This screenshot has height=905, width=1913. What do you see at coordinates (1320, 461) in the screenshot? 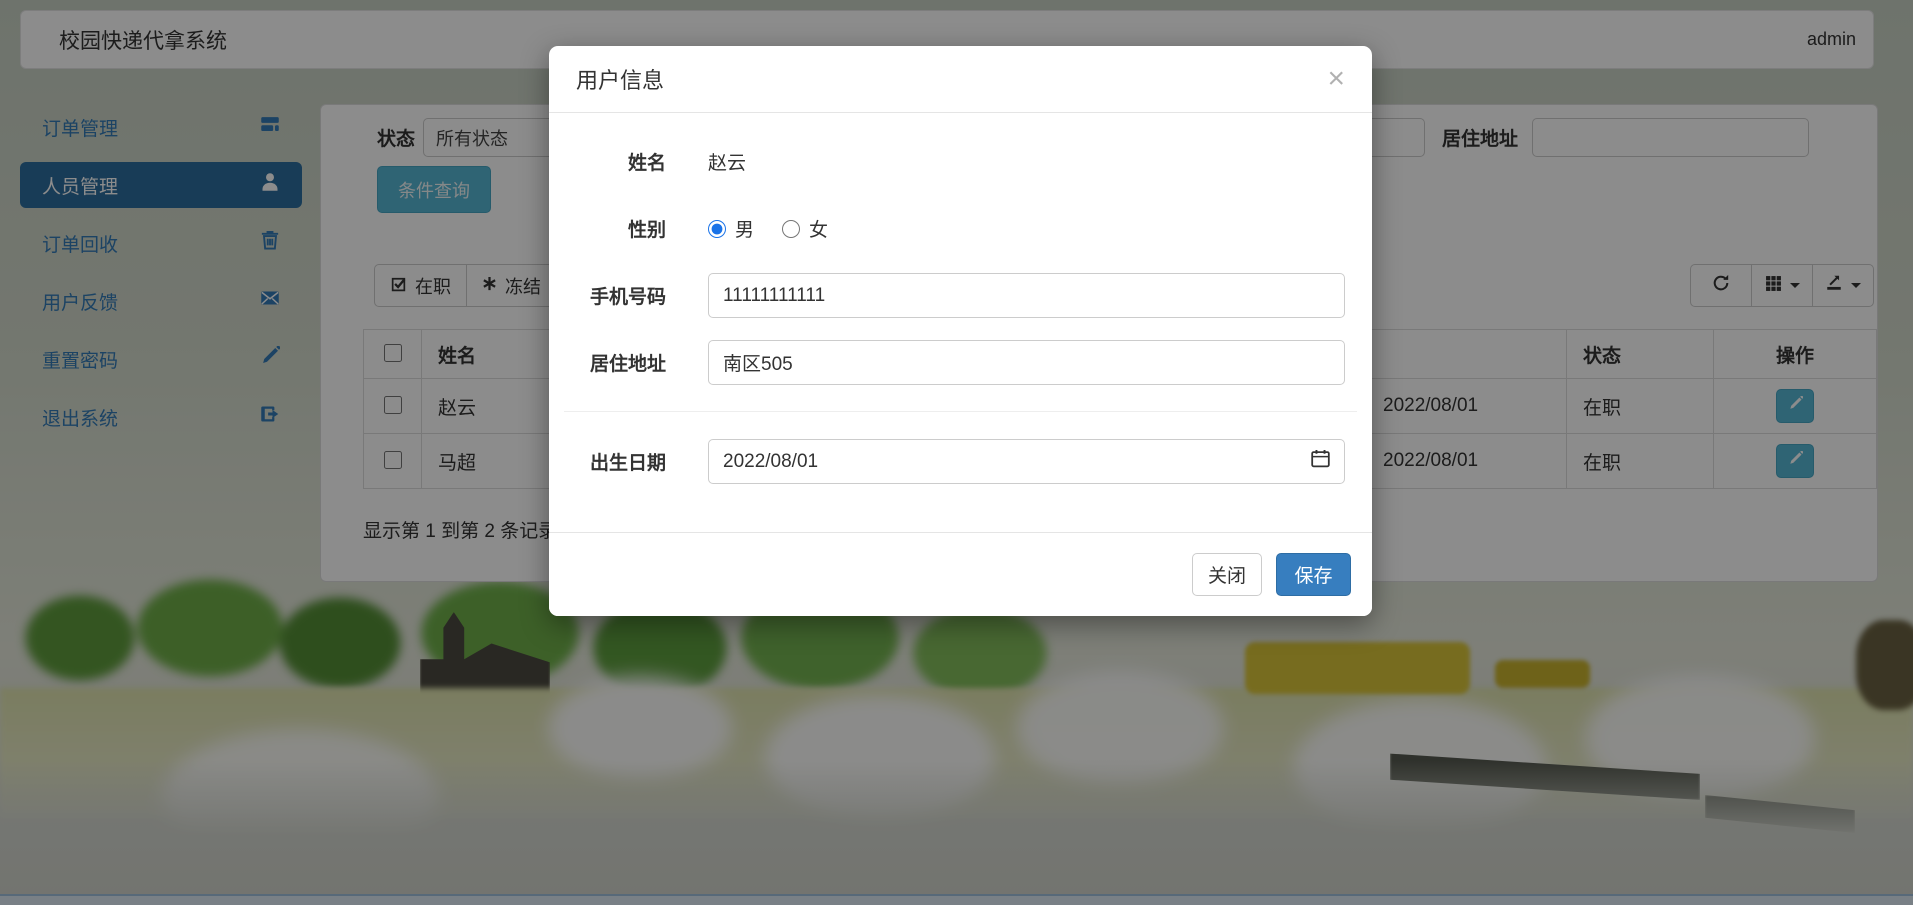
I see `calendar-icon` at bounding box center [1320, 461].